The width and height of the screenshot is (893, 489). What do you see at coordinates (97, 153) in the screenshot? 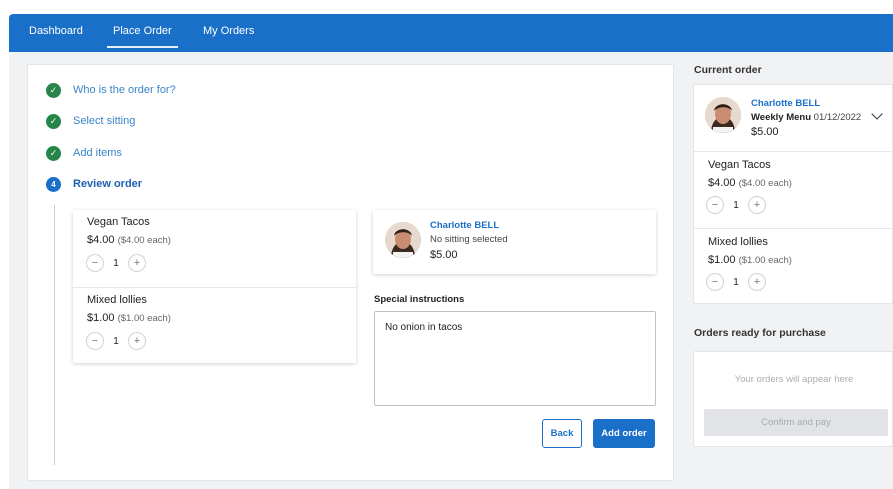
I see `step-label: Add items` at bounding box center [97, 153].